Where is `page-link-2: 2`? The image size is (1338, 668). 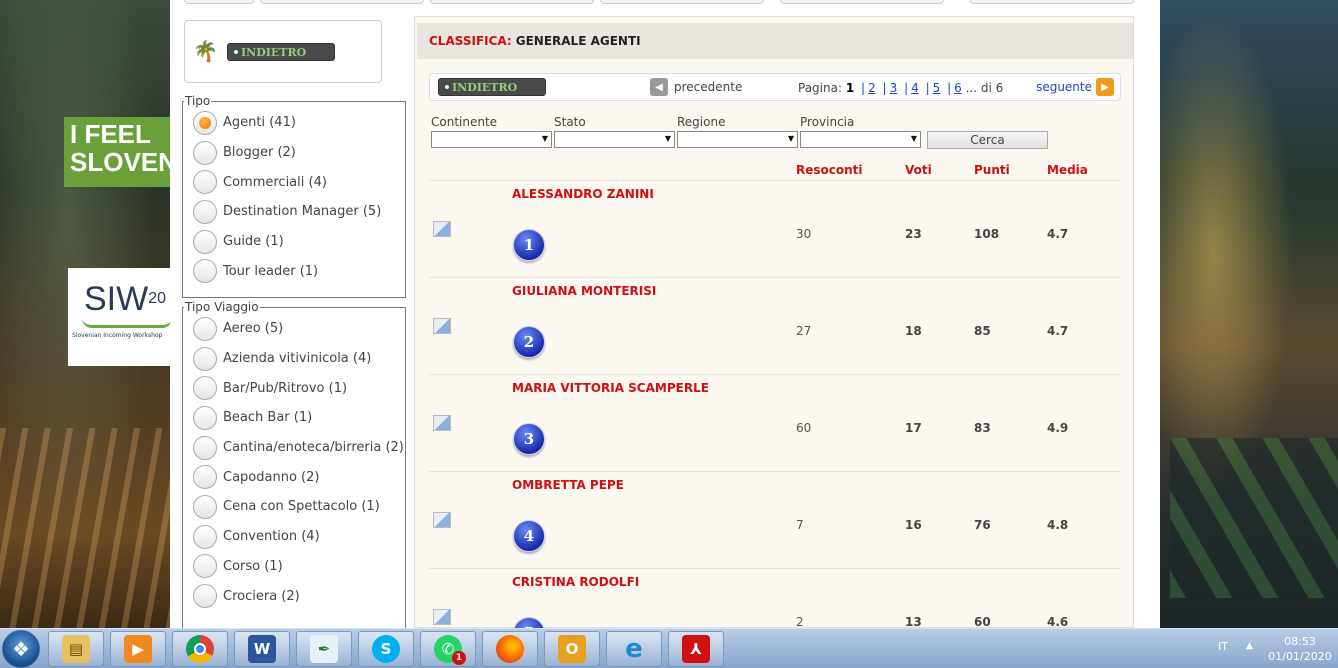
page-link-2: 2 is located at coordinates (872, 88).